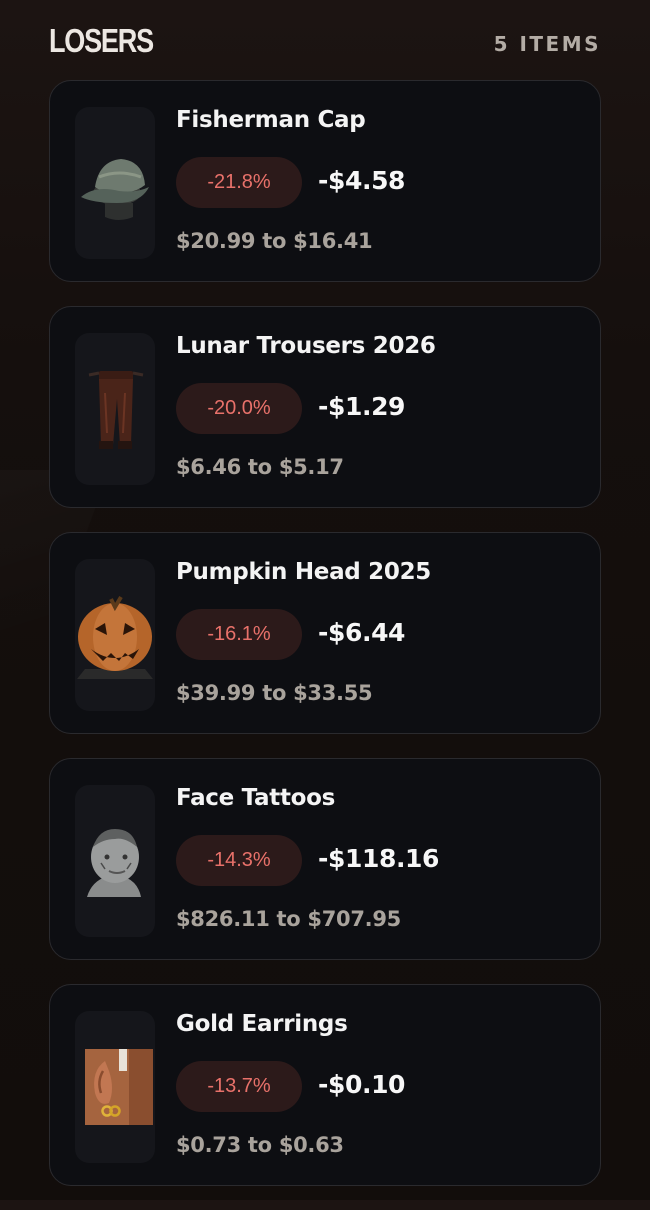  Describe the element at coordinates (119, 1087) in the screenshot. I see `gold-earrings-icon` at that location.